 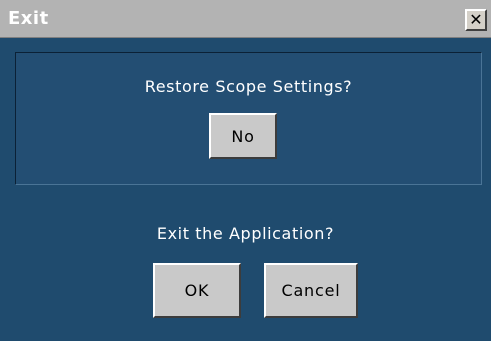 I want to click on ok-button-label: OK, so click(x=197, y=290).